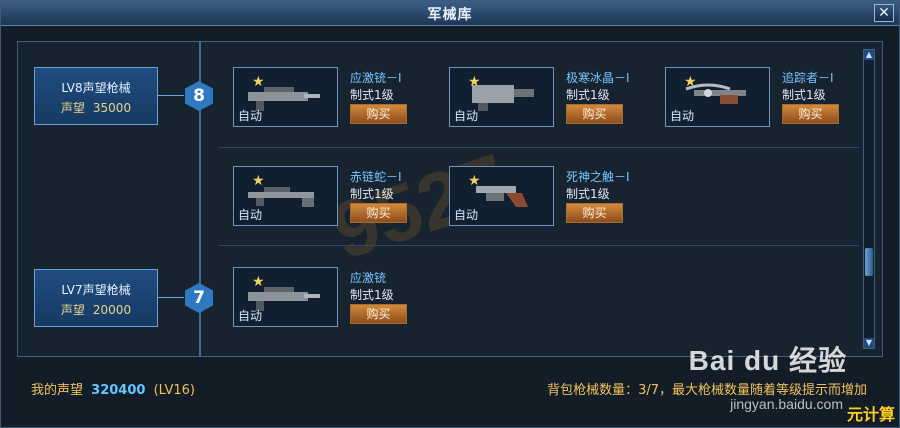 The image size is (900, 428). I want to click on weapon-card: ★ 自动 追踪者－I 制式1级 购买, so click(772, 97).